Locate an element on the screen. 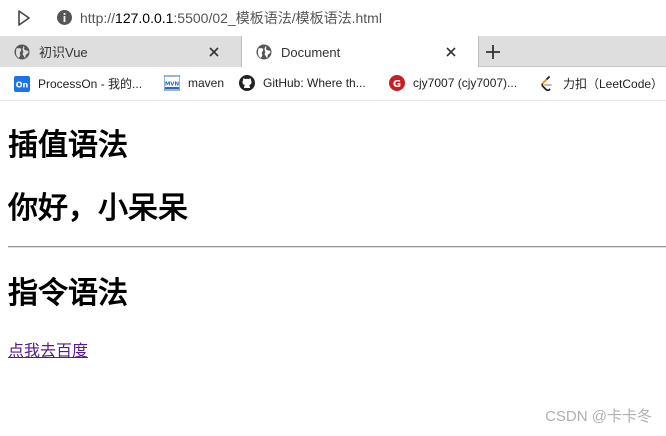 The image size is (666, 436). bookmark-leetcode: 力扣（LeetCode） is located at coordinates (601, 83).